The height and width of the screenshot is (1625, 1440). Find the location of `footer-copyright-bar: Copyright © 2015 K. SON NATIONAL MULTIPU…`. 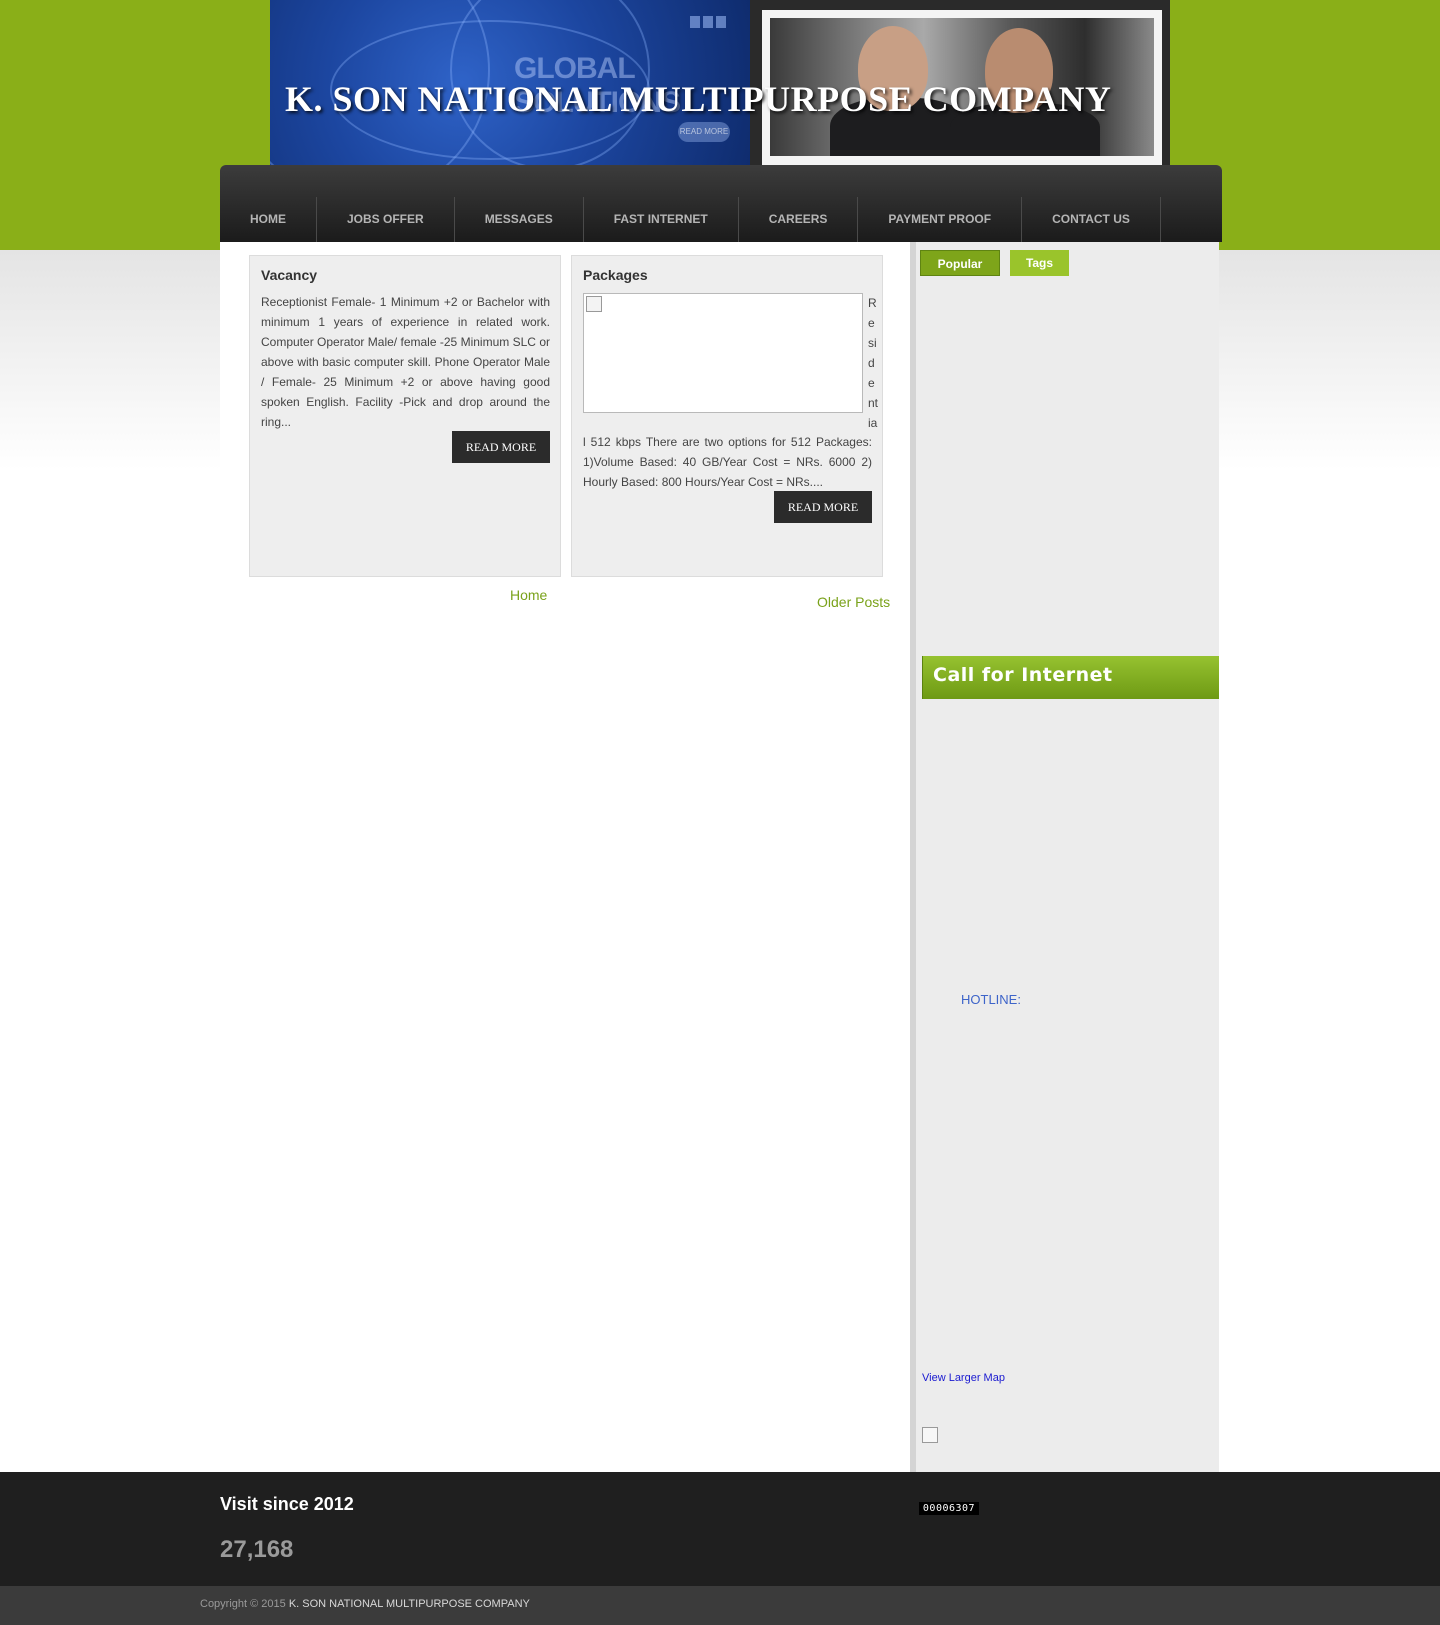

footer-copyright-bar: Copyright © 2015 K. SON NATIONAL MULTIPU… is located at coordinates (720, 1605).